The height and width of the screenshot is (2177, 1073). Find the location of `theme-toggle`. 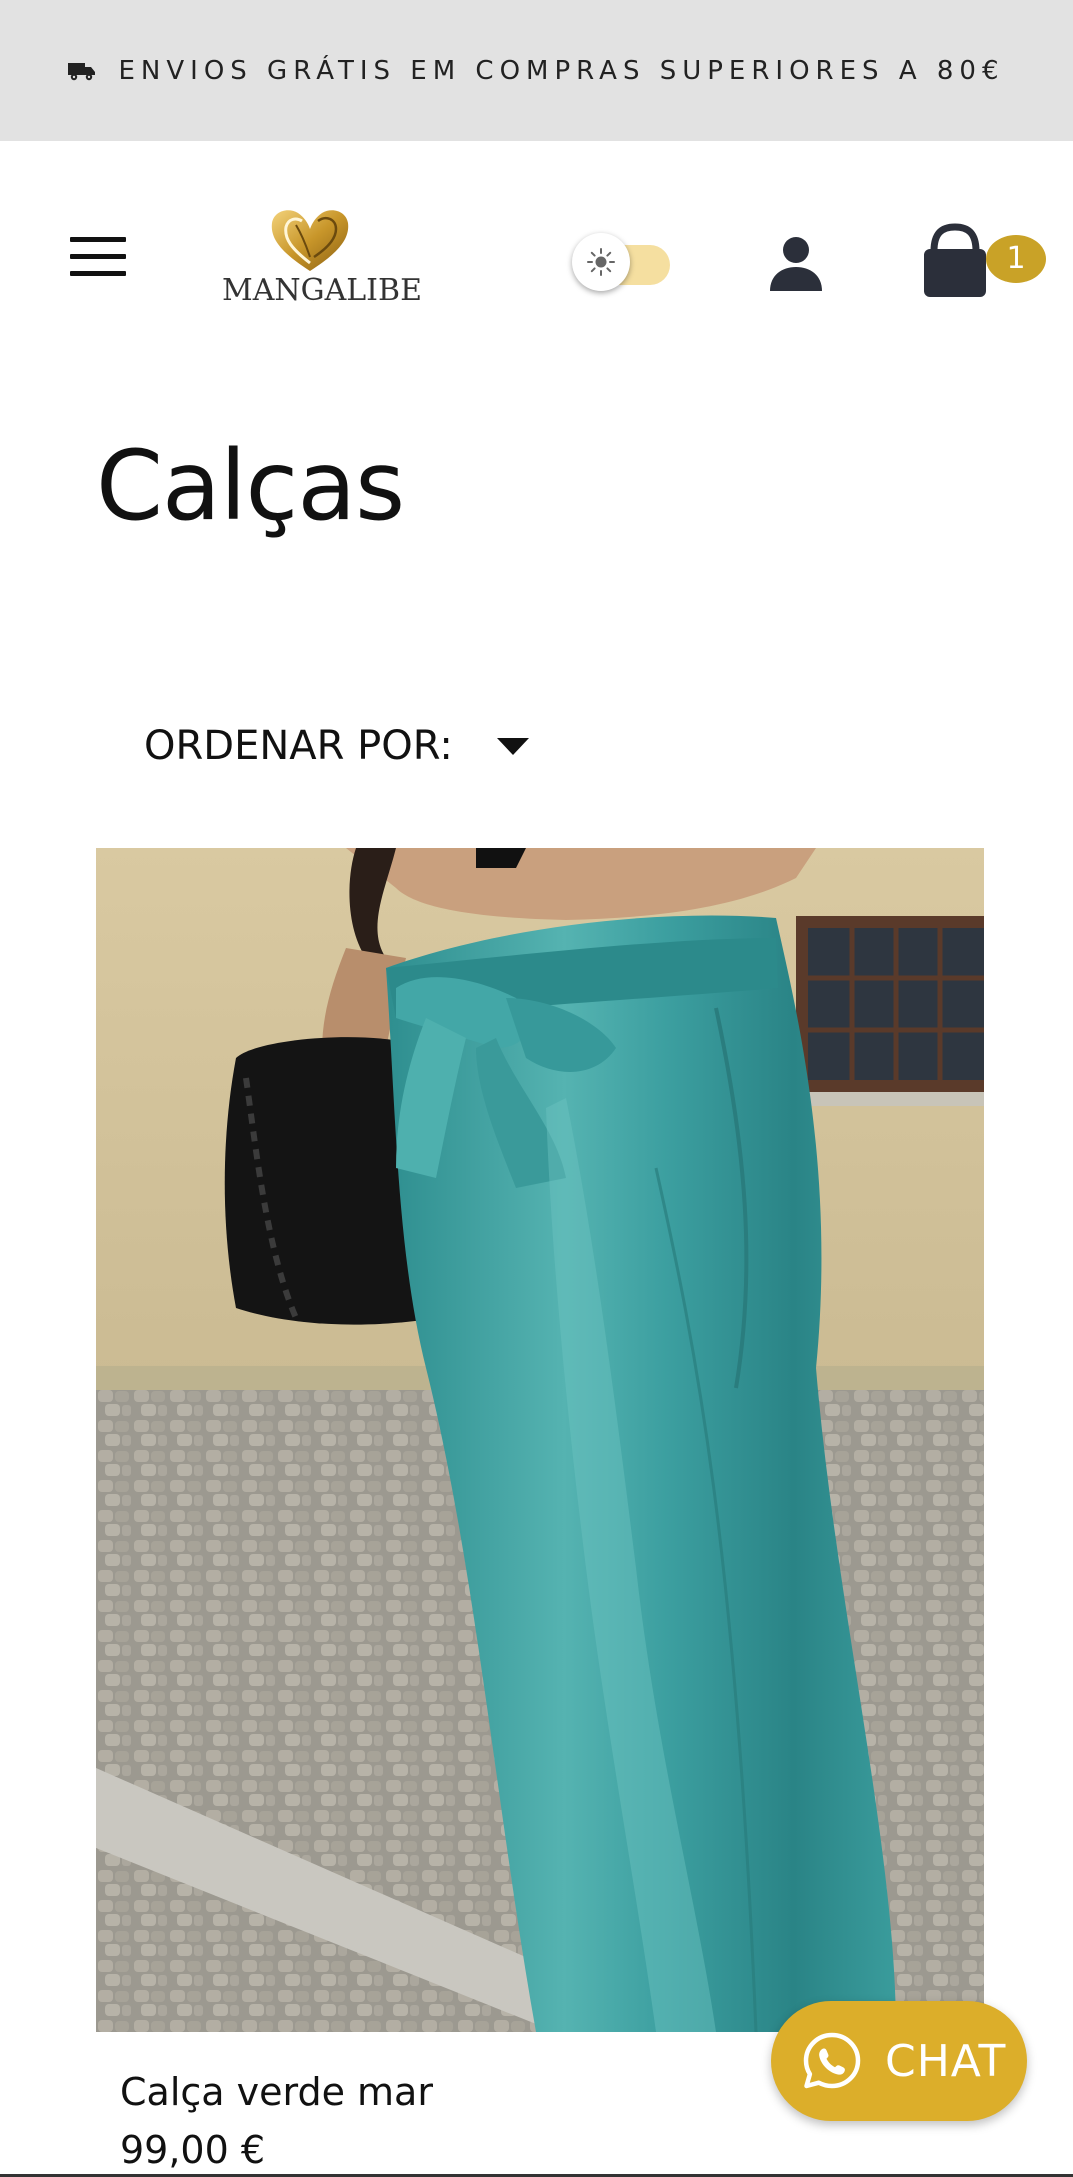

theme-toggle is located at coordinates (624, 262).